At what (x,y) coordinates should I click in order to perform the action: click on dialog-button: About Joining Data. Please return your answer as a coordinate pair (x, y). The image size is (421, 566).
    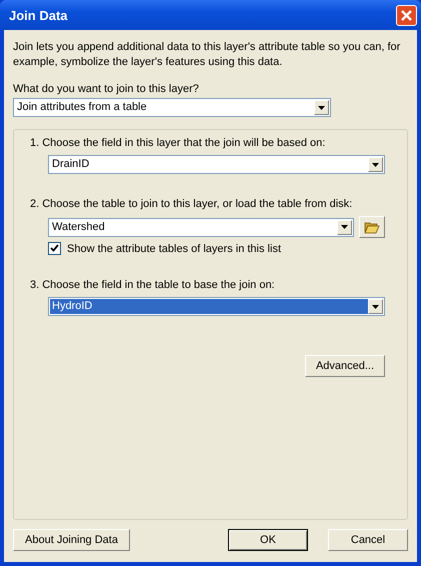
    Looking at the image, I should click on (71, 540).